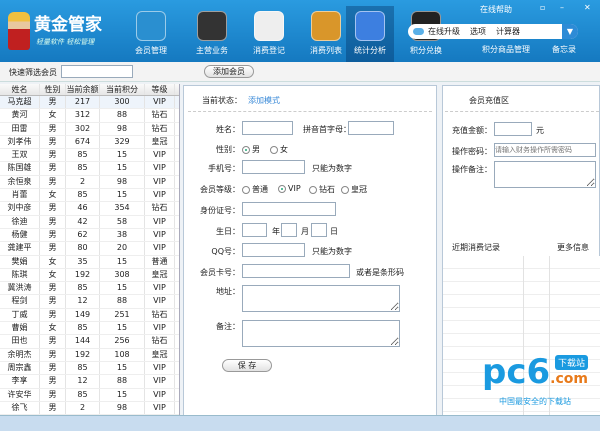 The height and width of the screenshot is (431, 600). I want to click on table-row: 周宗鑫男 85 15 VIP, so click(89, 368).